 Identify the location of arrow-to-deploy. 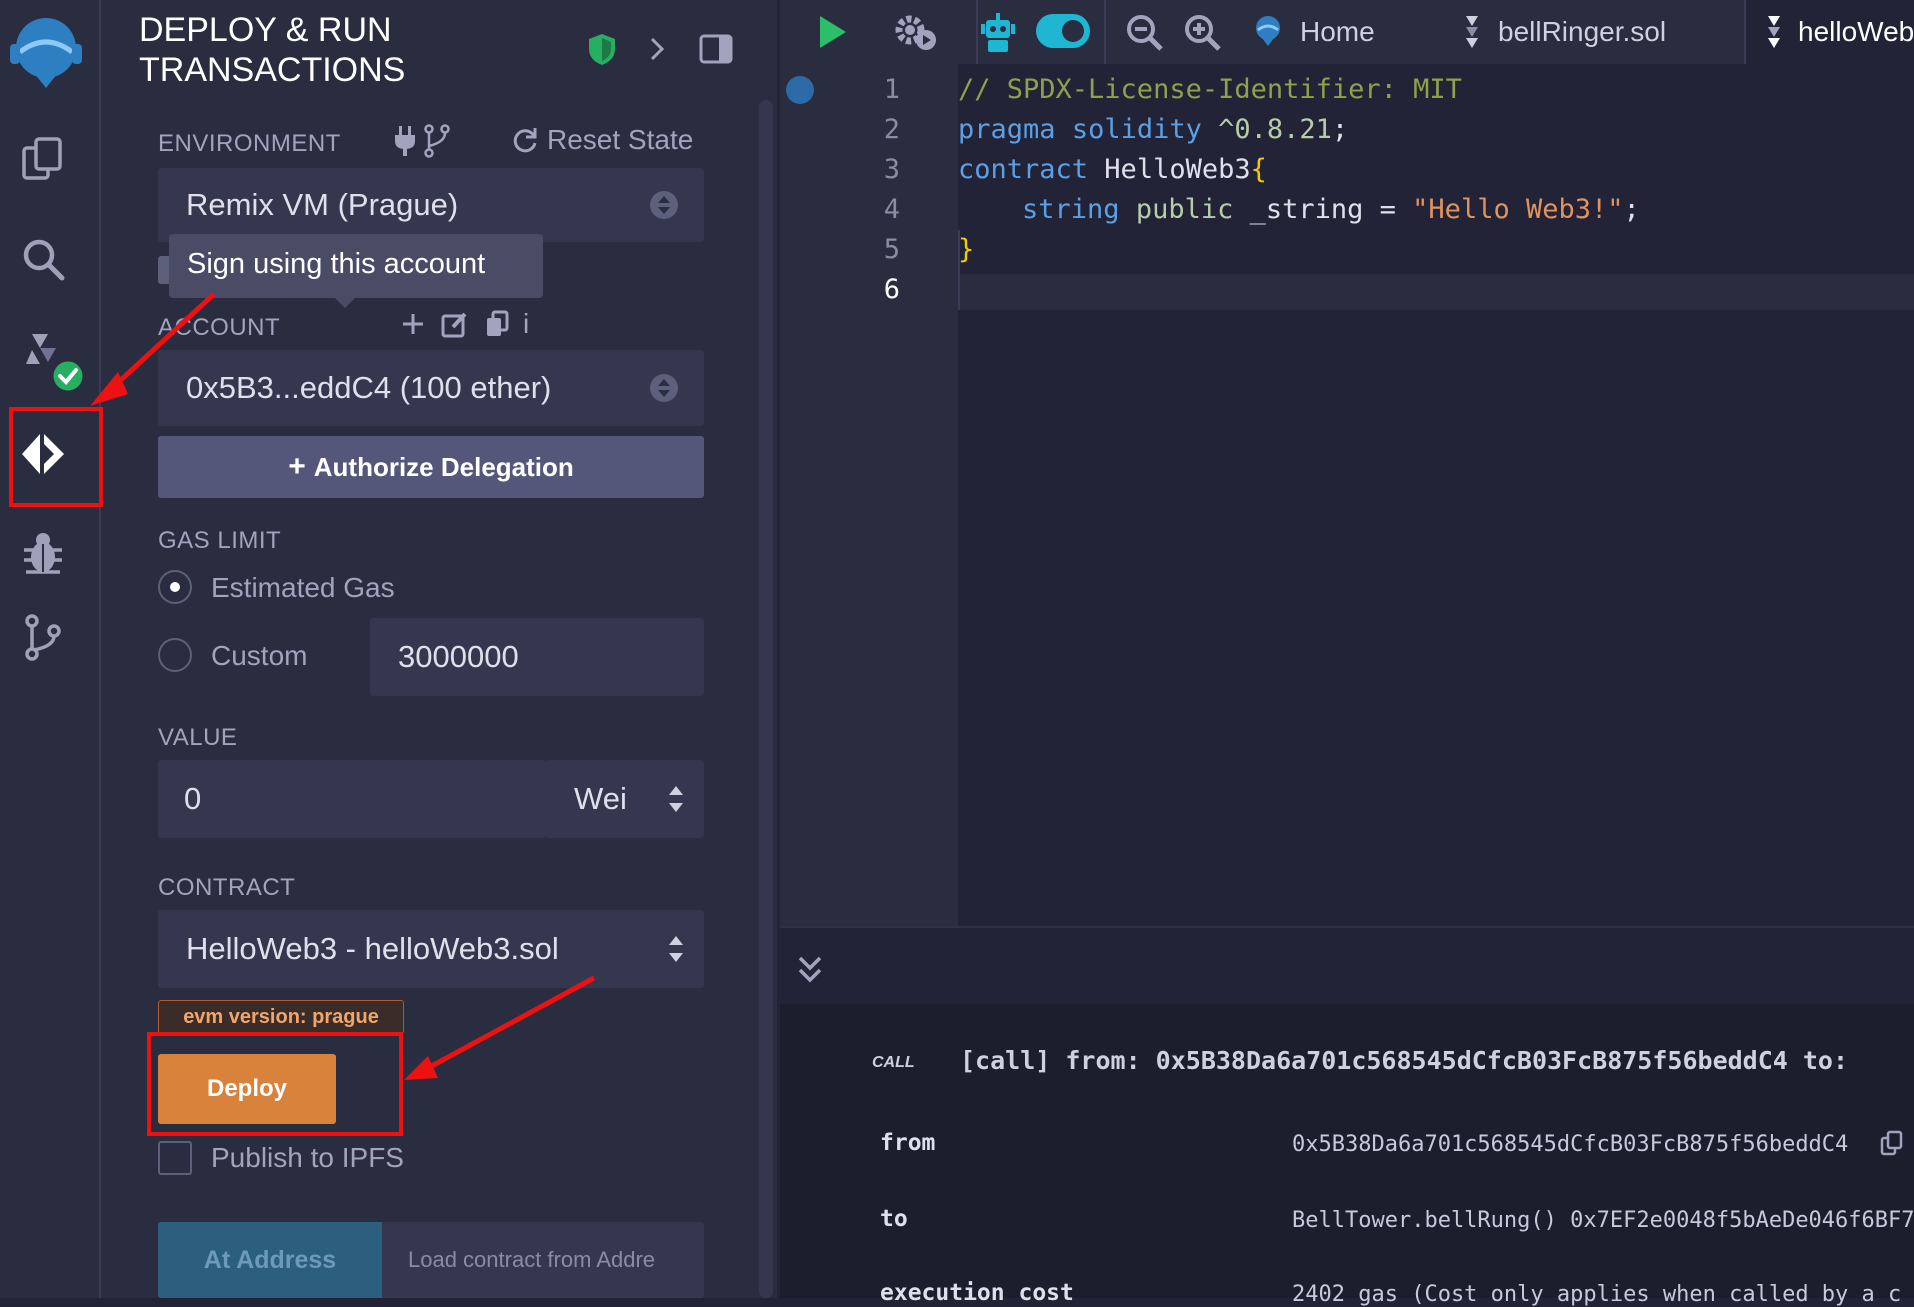
(511, 1023).